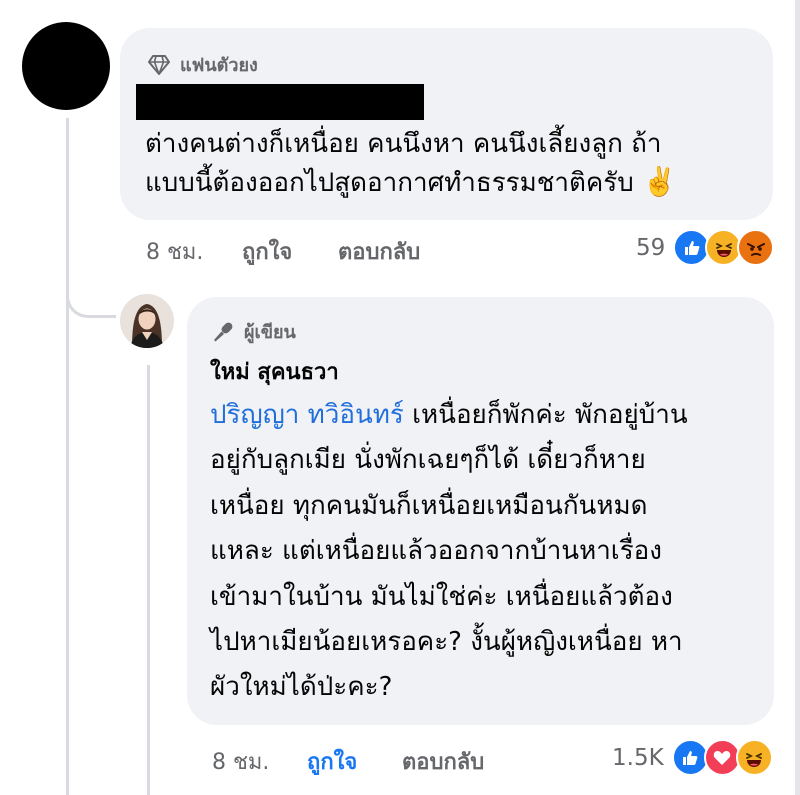 The width and height of the screenshot is (800, 795). Describe the element at coordinates (159, 64) in the screenshot. I see `diamond-icon` at that location.